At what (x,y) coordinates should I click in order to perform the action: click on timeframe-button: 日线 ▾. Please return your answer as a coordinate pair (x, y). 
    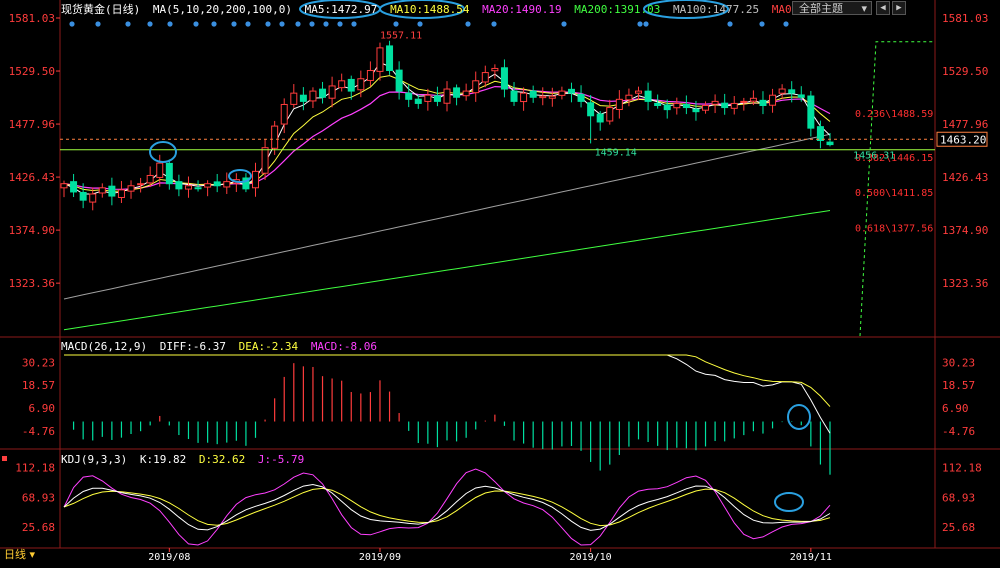
    Looking at the image, I should click on (19, 555).